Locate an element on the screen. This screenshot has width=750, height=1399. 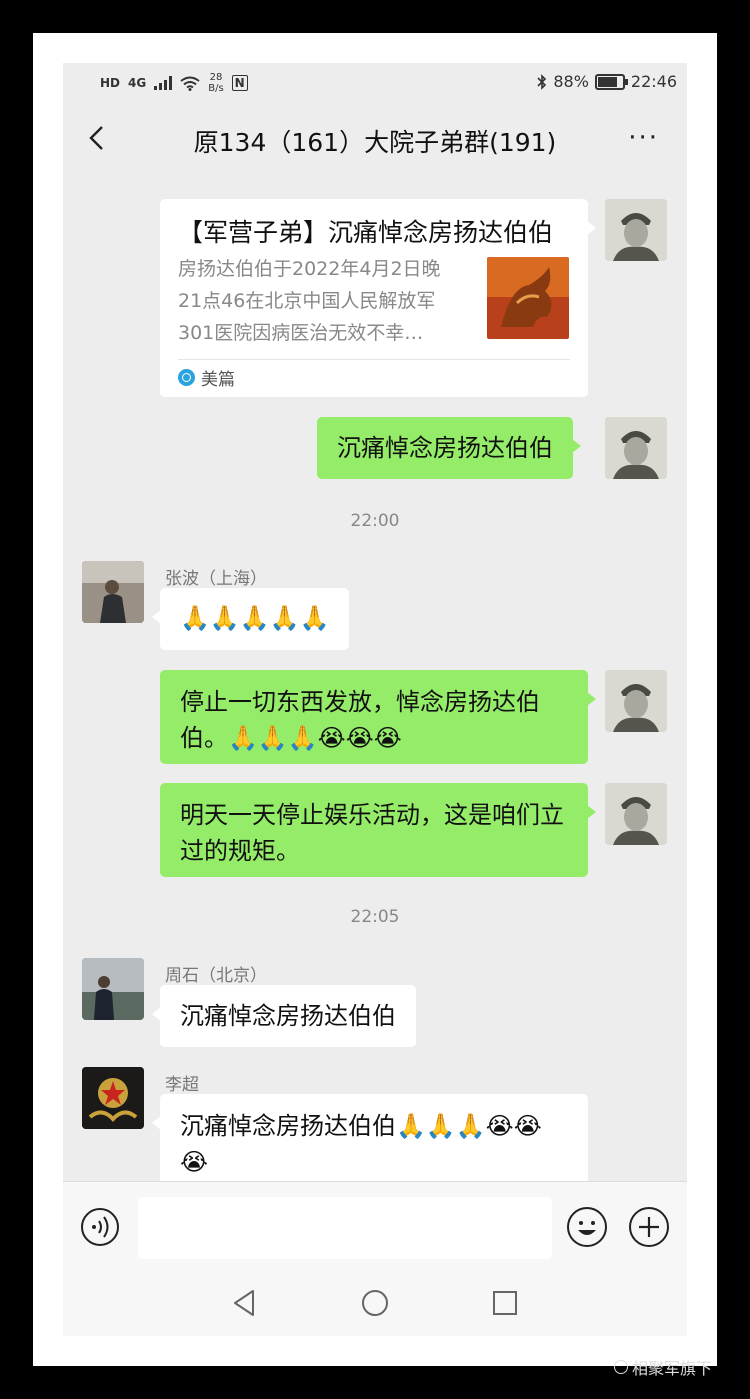
net-speed-value: 28 is located at coordinates (216, 77).